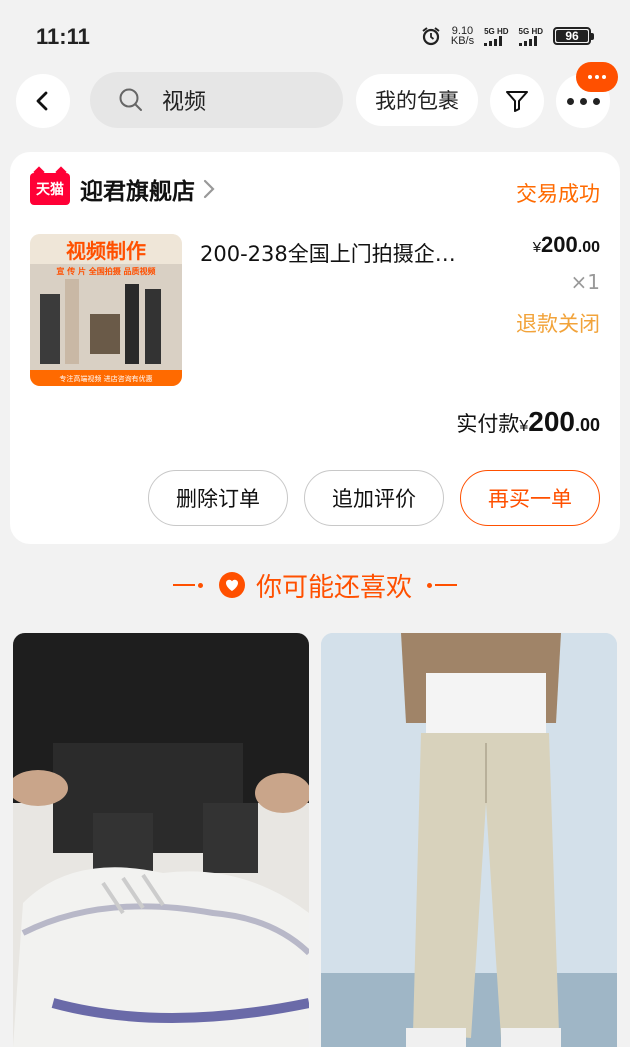  Describe the element at coordinates (551, 421) in the screenshot. I see `paid-integer: 200` at that location.